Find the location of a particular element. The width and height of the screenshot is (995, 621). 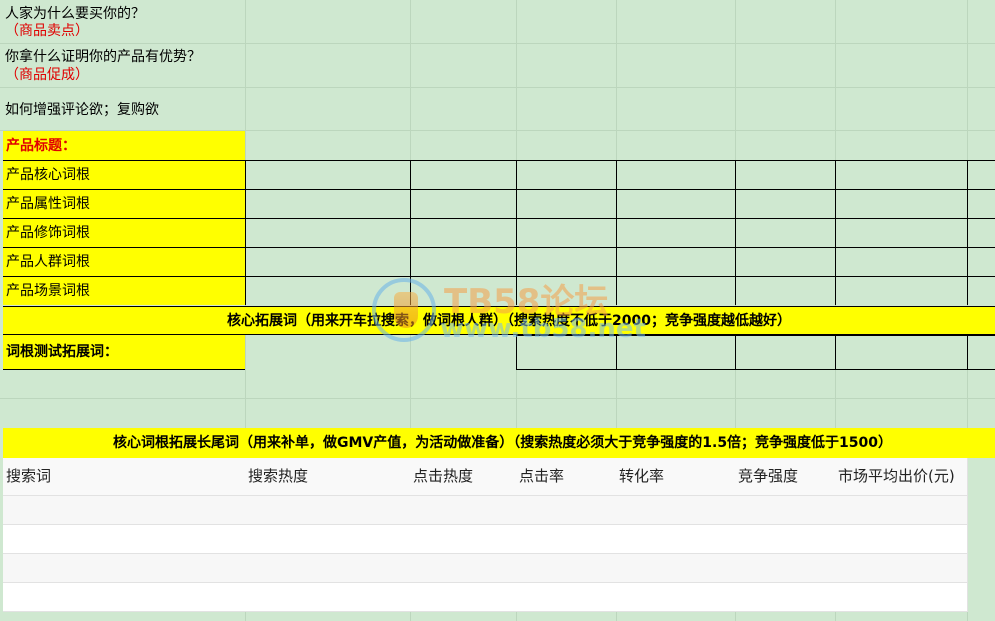

question-review-repurchase: 如何增强评论欲；复购欲 is located at coordinates (82, 110).